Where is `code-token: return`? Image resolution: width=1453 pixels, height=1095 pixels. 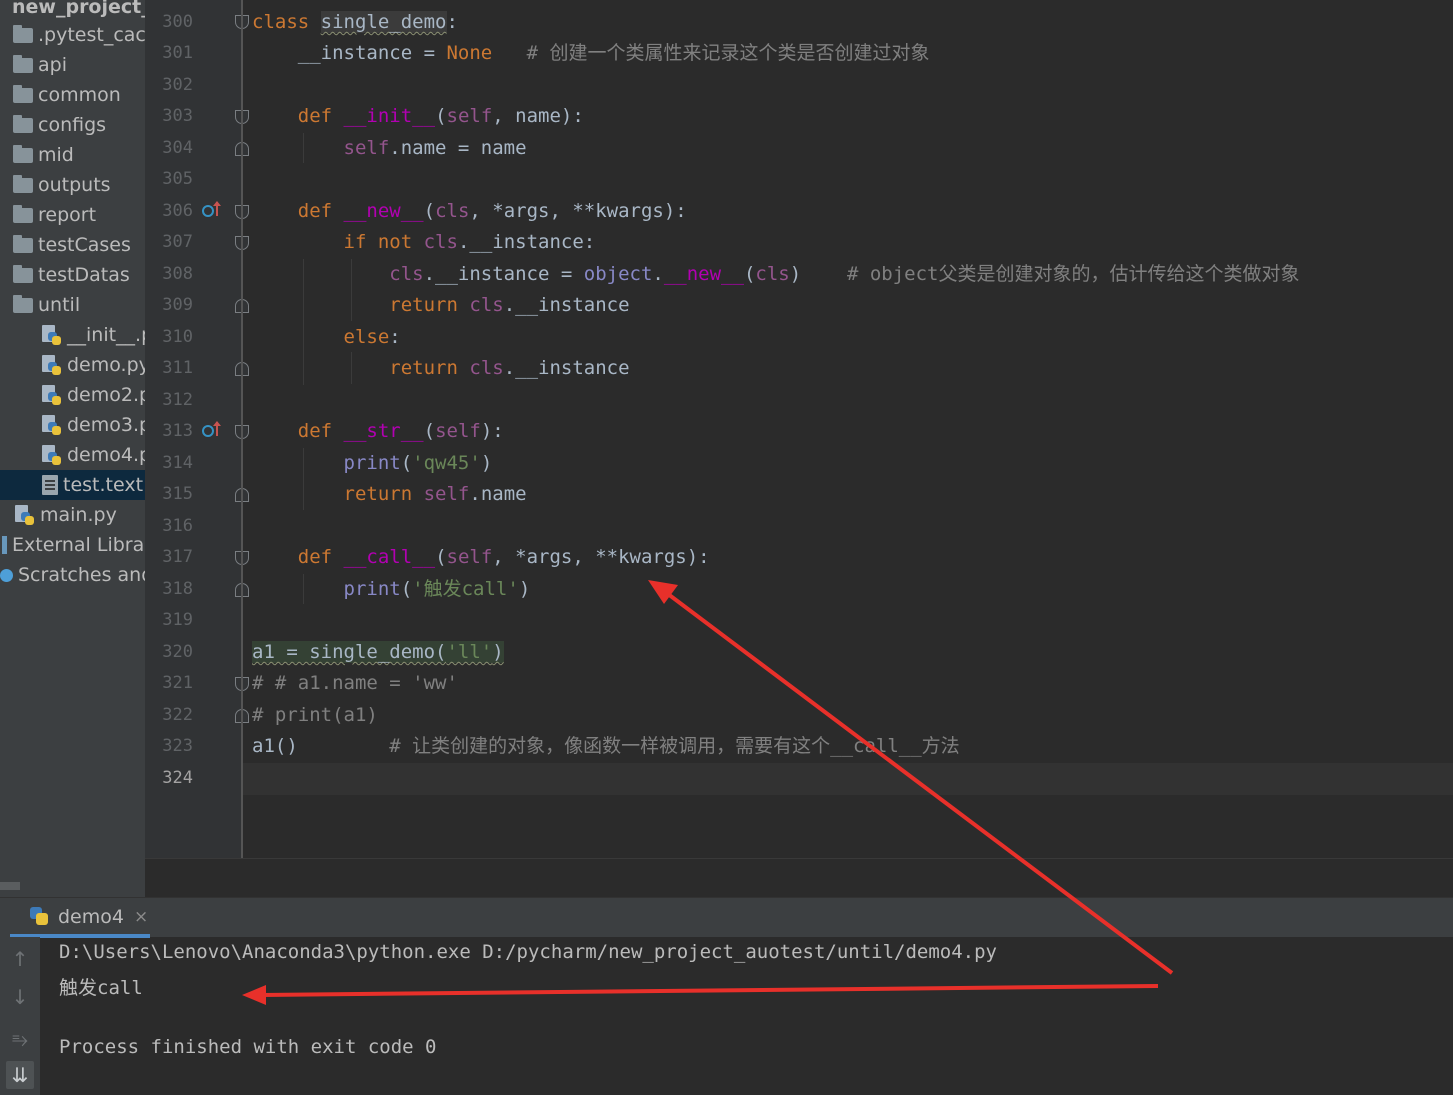
code-token: return is located at coordinates (423, 368).